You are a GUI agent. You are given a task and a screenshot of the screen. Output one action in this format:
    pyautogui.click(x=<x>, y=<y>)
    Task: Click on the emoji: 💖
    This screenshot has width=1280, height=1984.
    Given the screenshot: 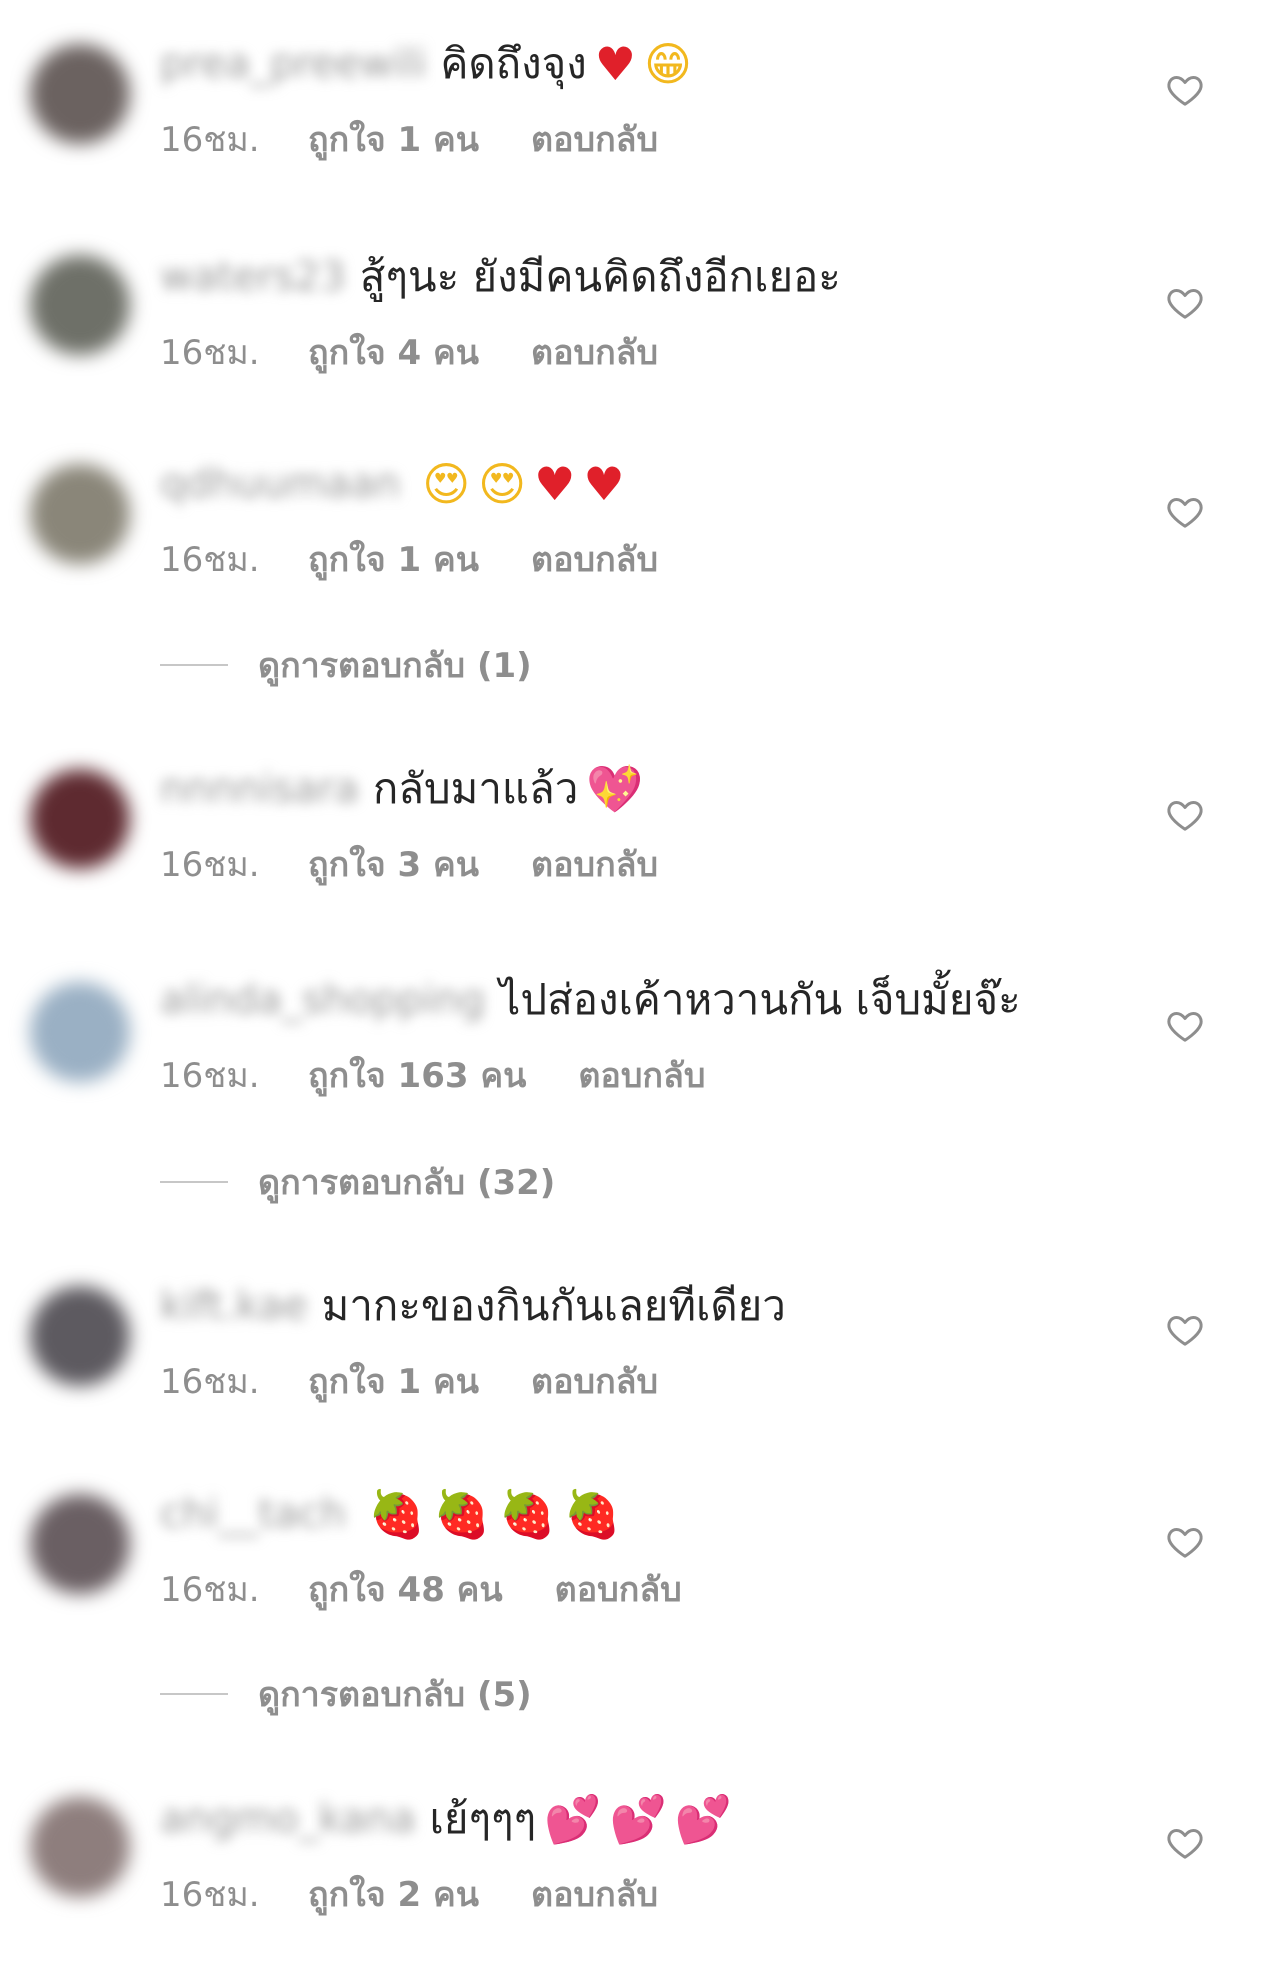 What is the action you would take?
    pyautogui.click(x=615, y=789)
    